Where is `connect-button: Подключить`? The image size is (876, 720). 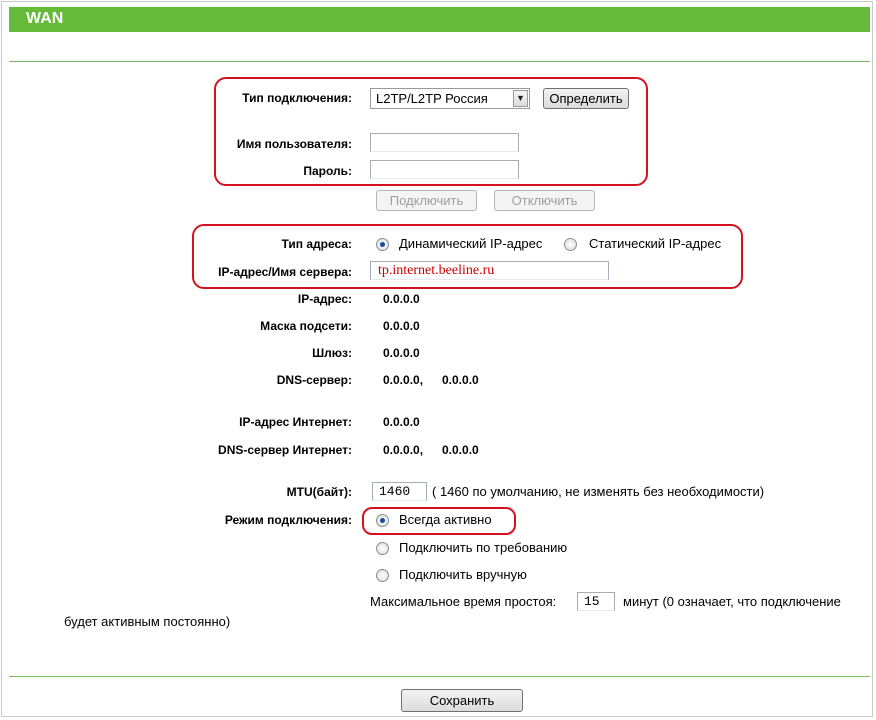 connect-button: Подключить is located at coordinates (426, 200).